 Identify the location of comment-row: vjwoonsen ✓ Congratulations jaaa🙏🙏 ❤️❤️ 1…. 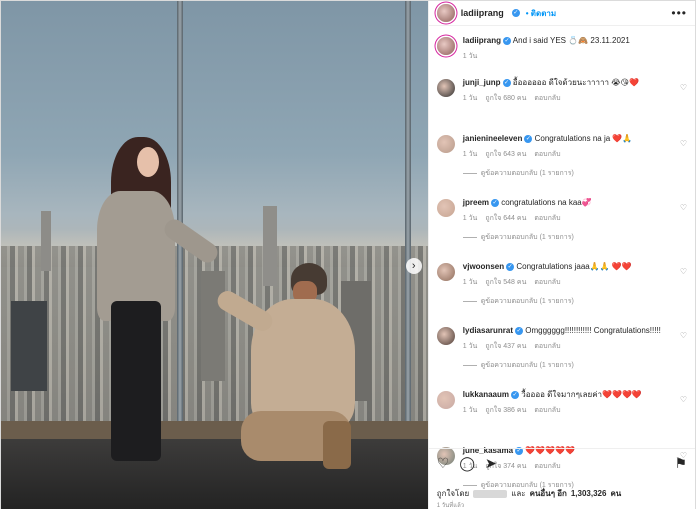
(561, 290).